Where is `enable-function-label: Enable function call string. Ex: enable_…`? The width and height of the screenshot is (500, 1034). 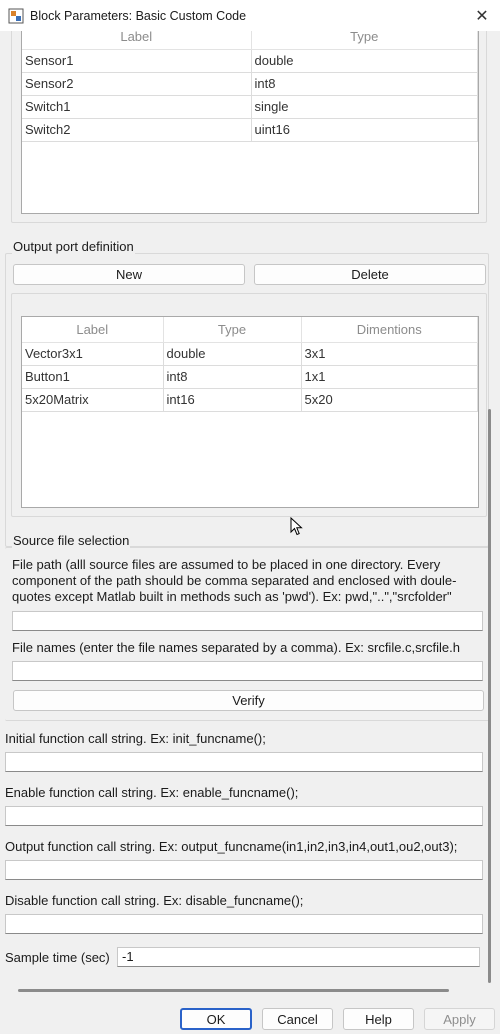 enable-function-label: Enable function call string. Ex: enable_… is located at coordinates (152, 792).